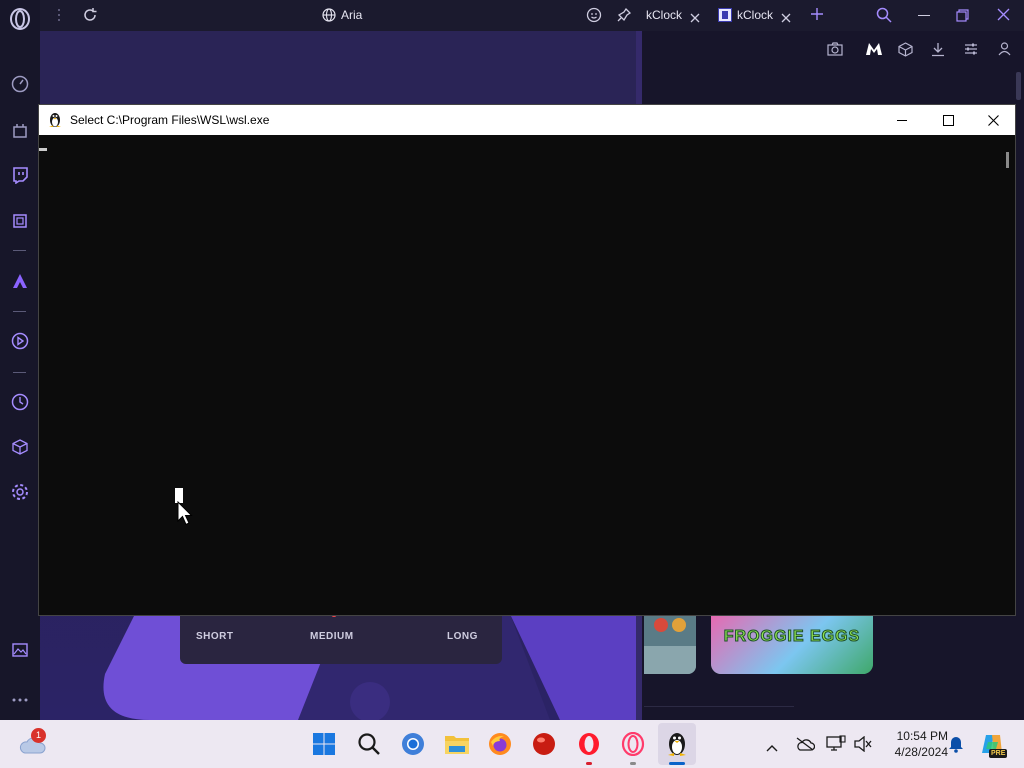  I want to click on extensions-cube-icon, so click(20, 447).